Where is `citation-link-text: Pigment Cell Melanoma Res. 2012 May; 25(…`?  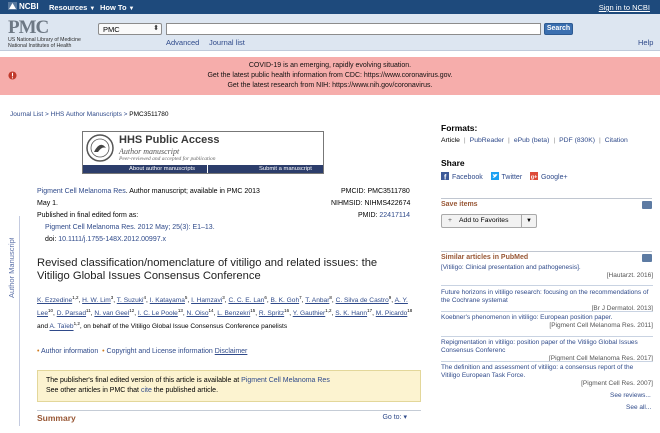 citation-link-text: Pigment Cell Melanoma Res. 2012 May; 25(… is located at coordinates (130, 227).